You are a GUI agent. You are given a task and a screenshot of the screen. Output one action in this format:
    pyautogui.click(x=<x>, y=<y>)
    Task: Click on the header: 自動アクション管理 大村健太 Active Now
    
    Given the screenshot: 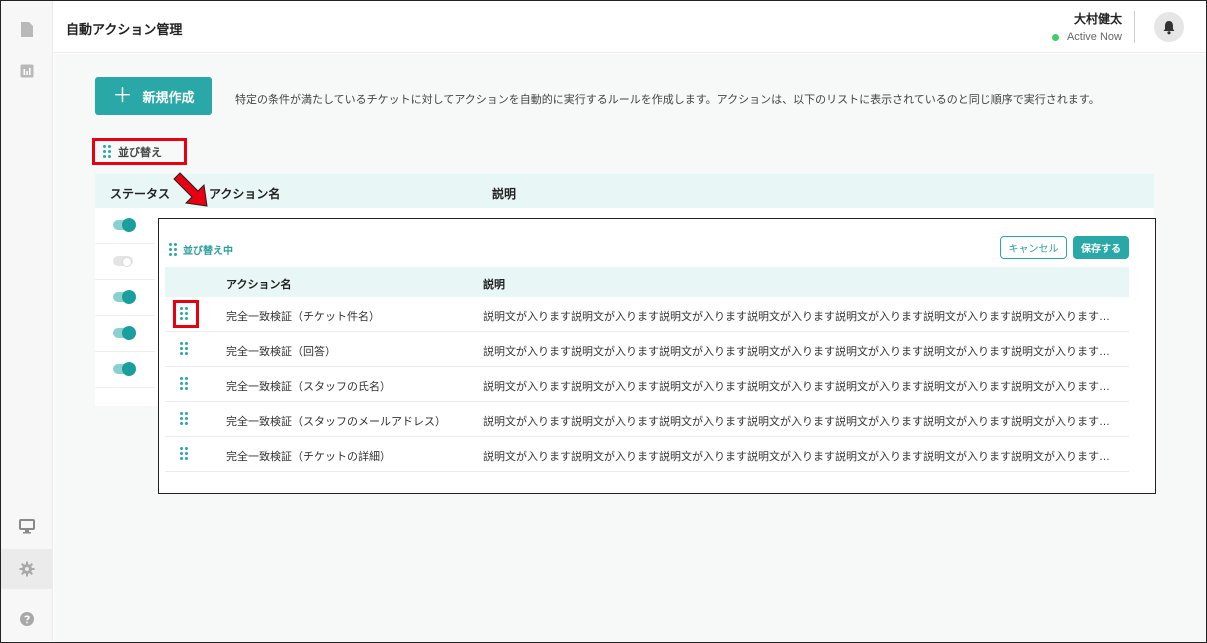 What is the action you would take?
    pyautogui.click(x=630, y=27)
    